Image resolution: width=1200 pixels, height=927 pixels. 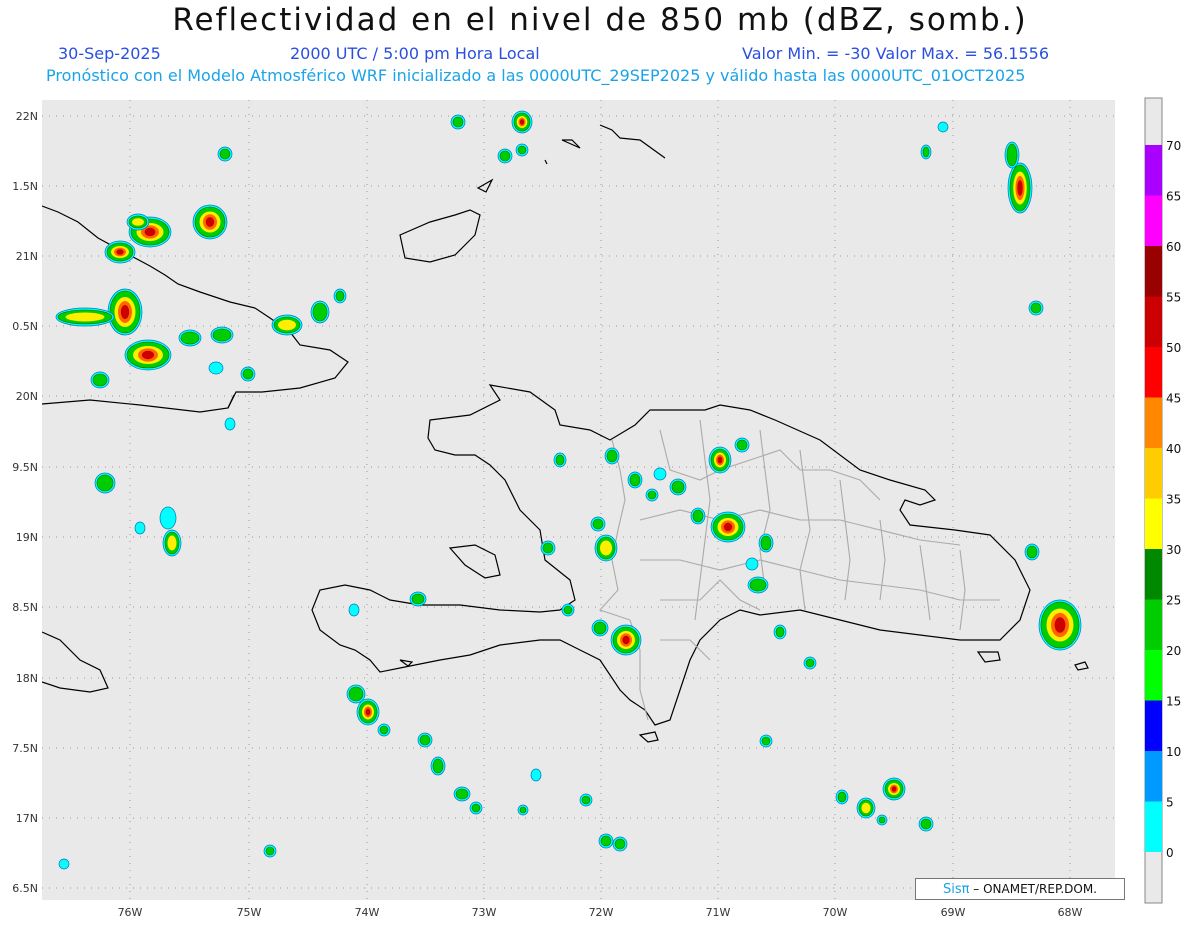 What do you see at coordinates (1173, 752) in the screenshot?
I see `colorbar-label: 10` at bounding box center [1173, 752].